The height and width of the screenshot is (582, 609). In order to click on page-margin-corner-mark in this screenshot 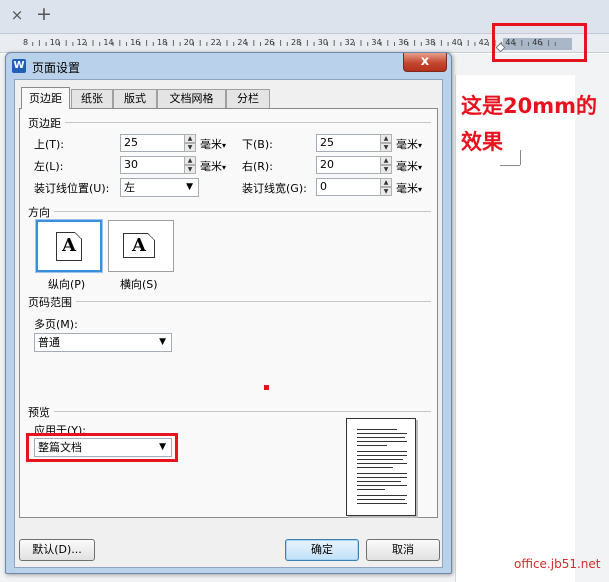, I will do `click(510, 165)`.